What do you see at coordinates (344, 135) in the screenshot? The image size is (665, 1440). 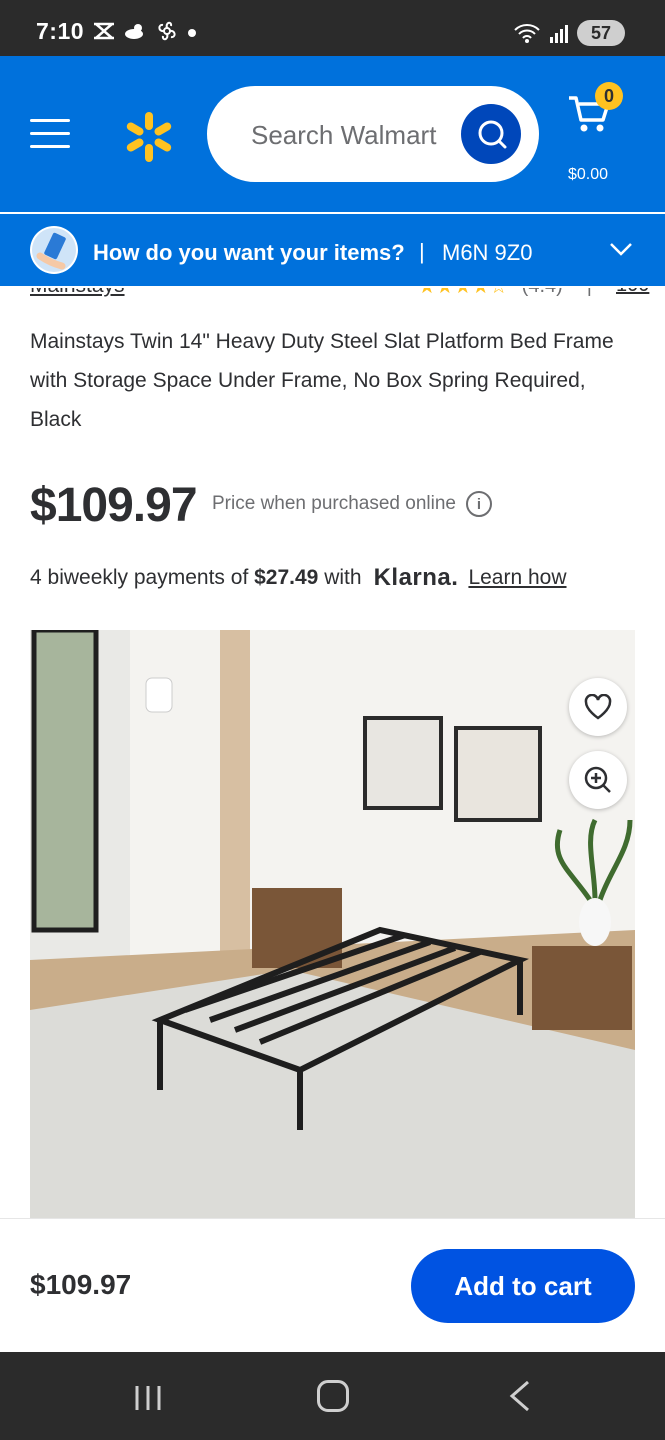 I see `search-placeholder: Search Walmart` at bounding box center [344, 135].